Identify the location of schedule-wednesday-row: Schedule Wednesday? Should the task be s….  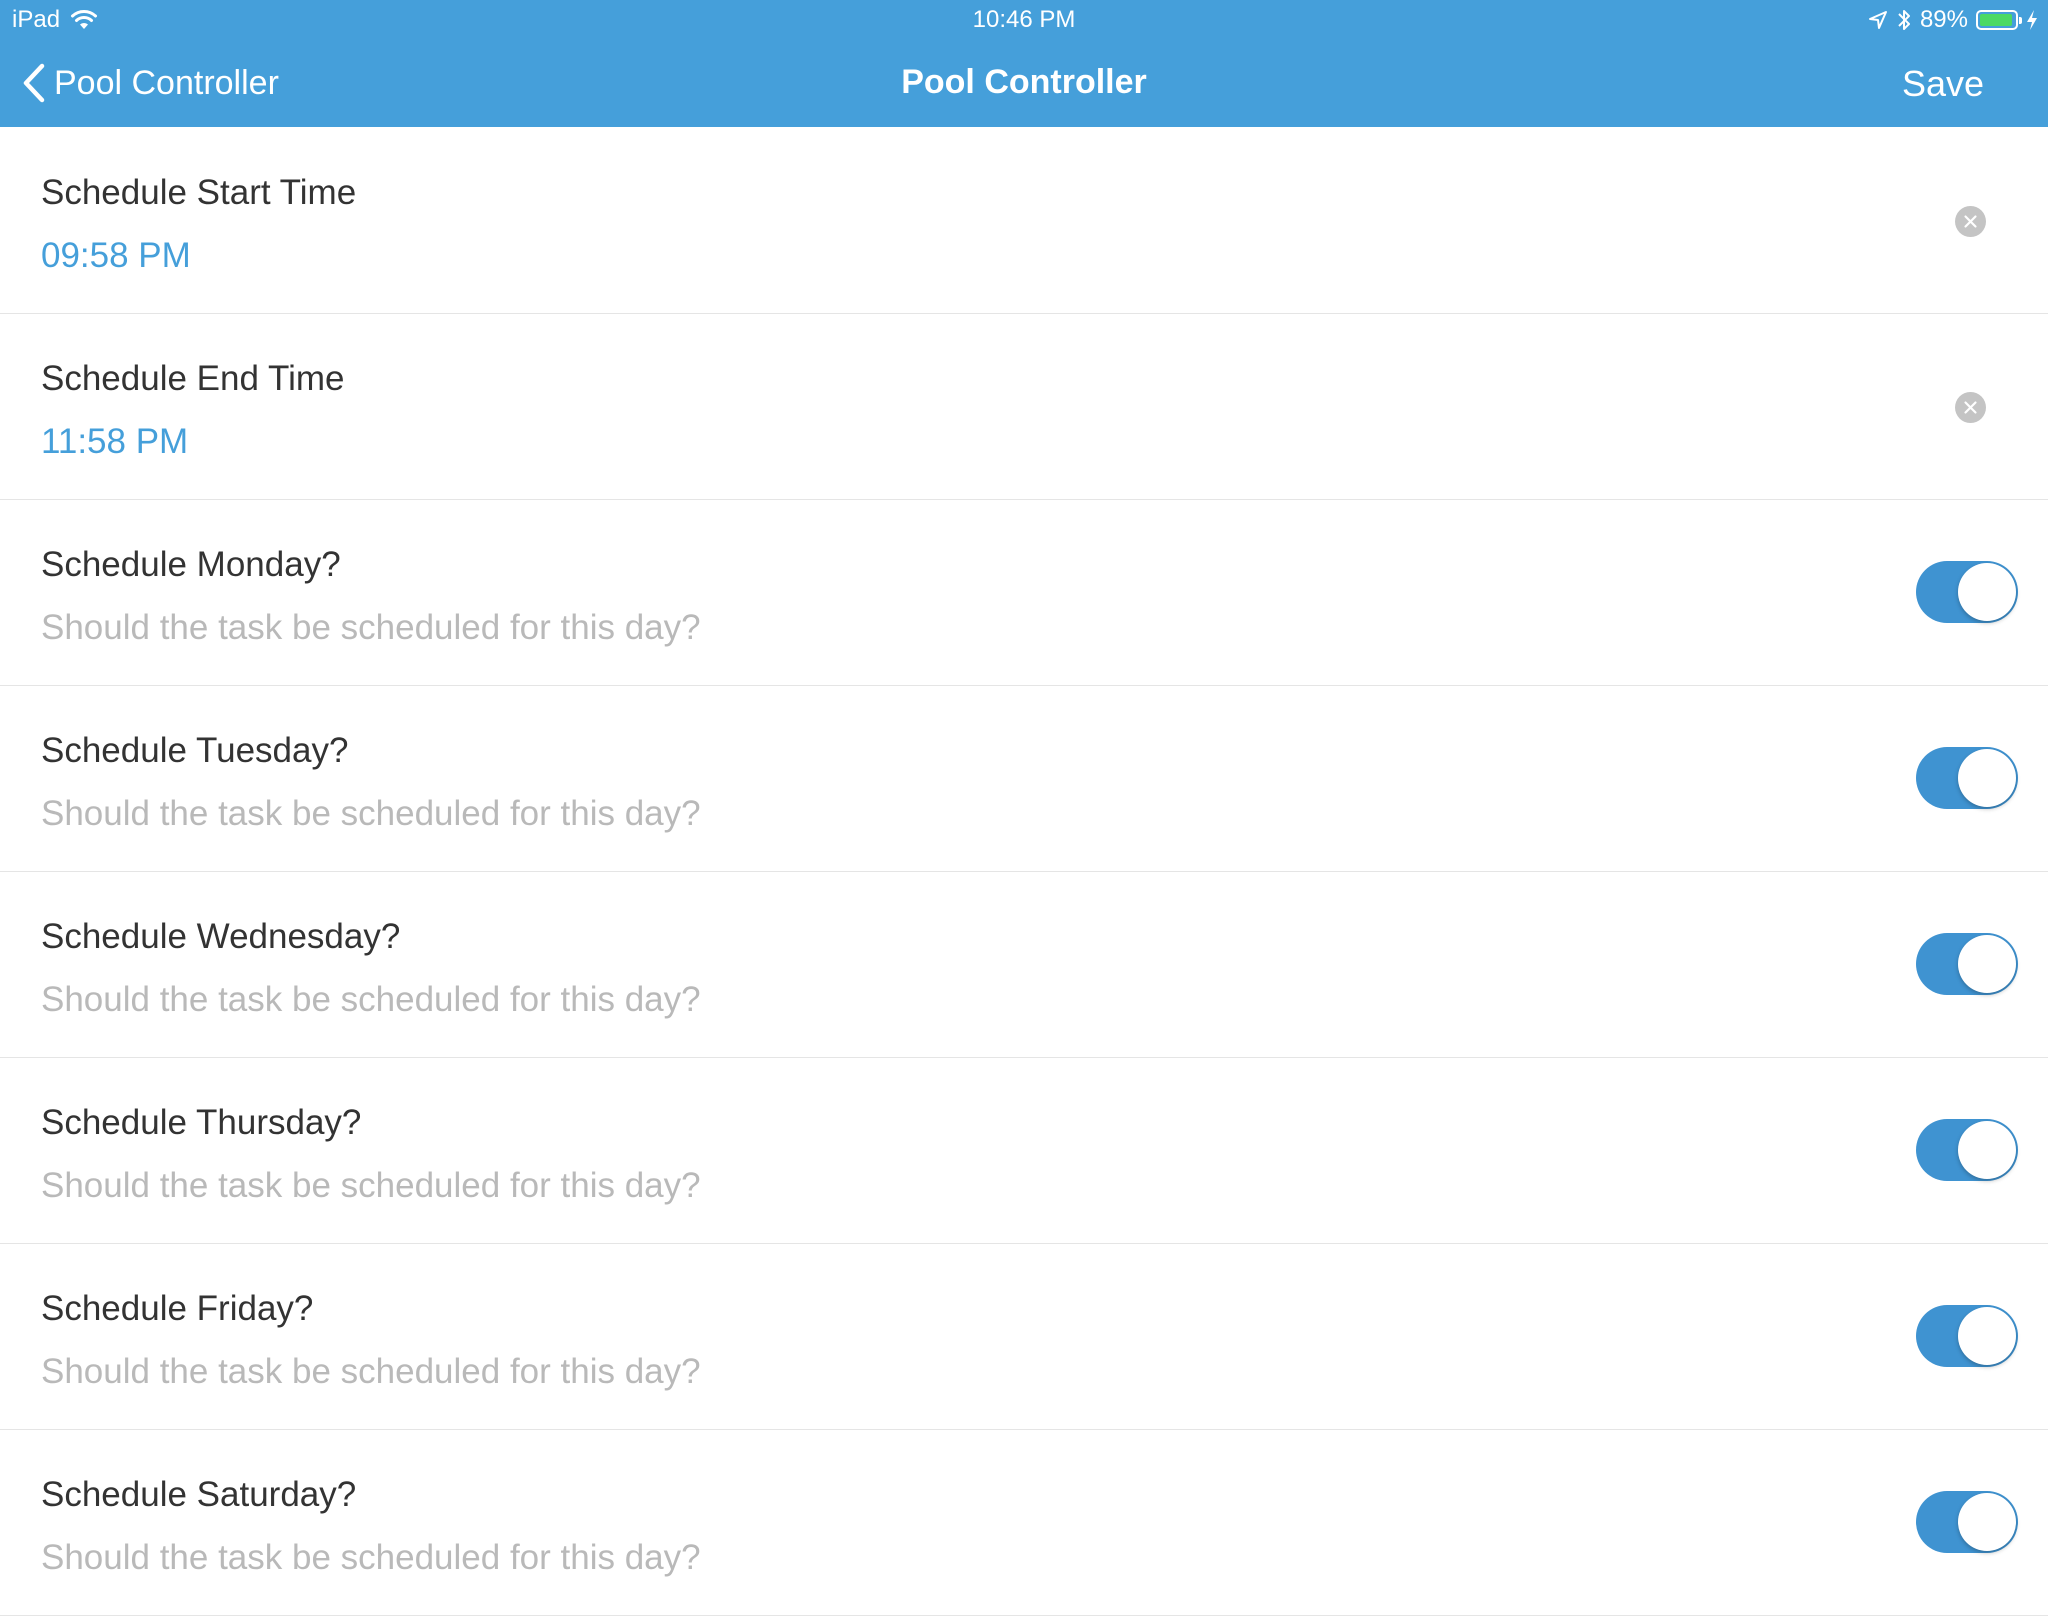
(1024, 965).